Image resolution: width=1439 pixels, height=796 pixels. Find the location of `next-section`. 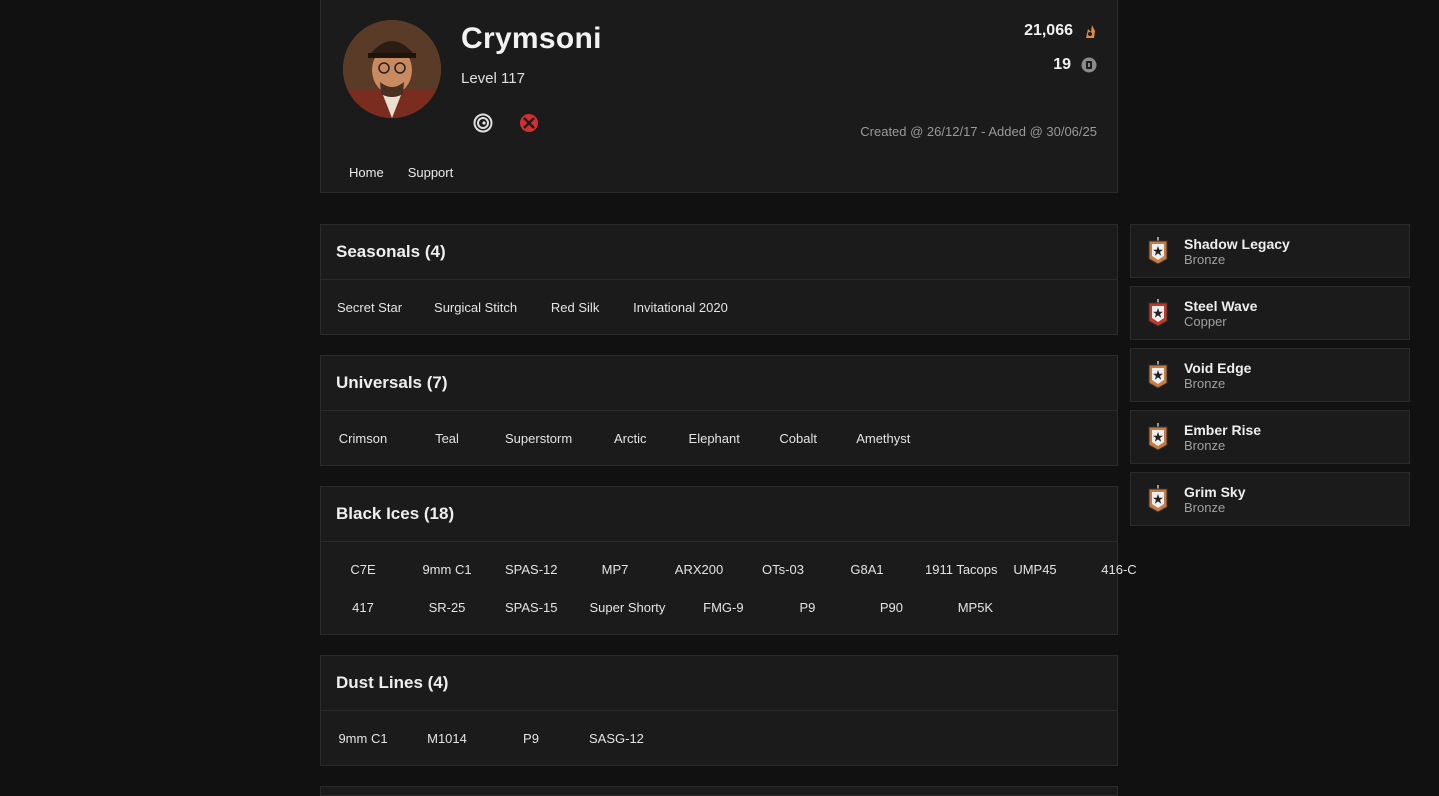

next-section is located at coordinates (719, 791).